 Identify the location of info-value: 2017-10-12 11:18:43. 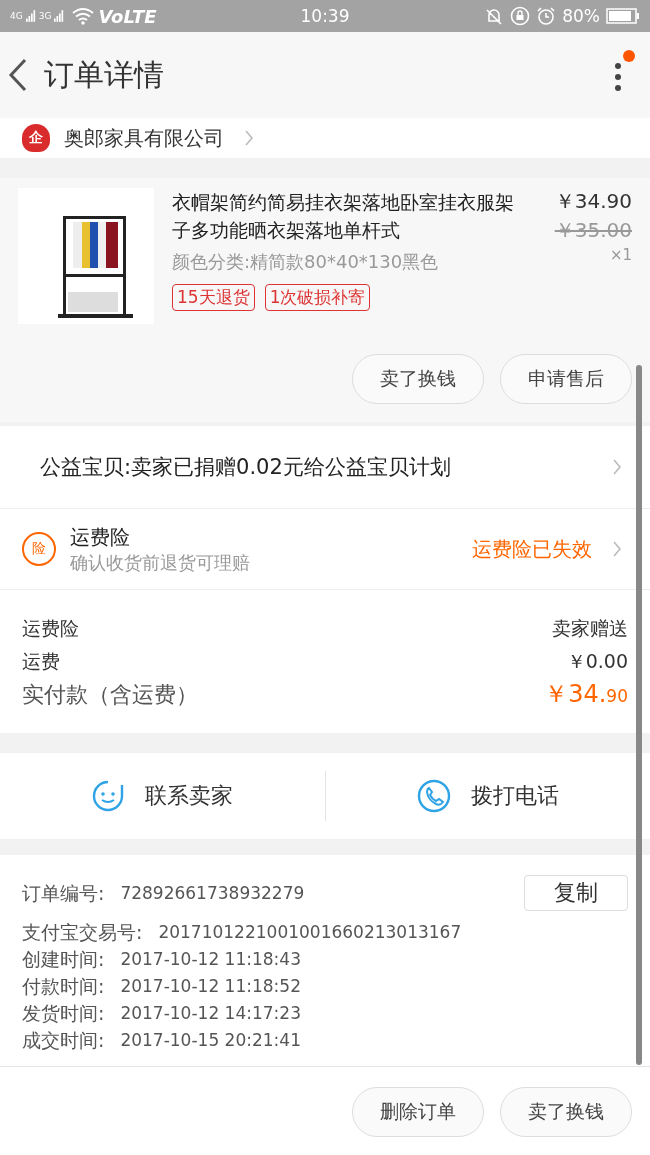
(210, 959).